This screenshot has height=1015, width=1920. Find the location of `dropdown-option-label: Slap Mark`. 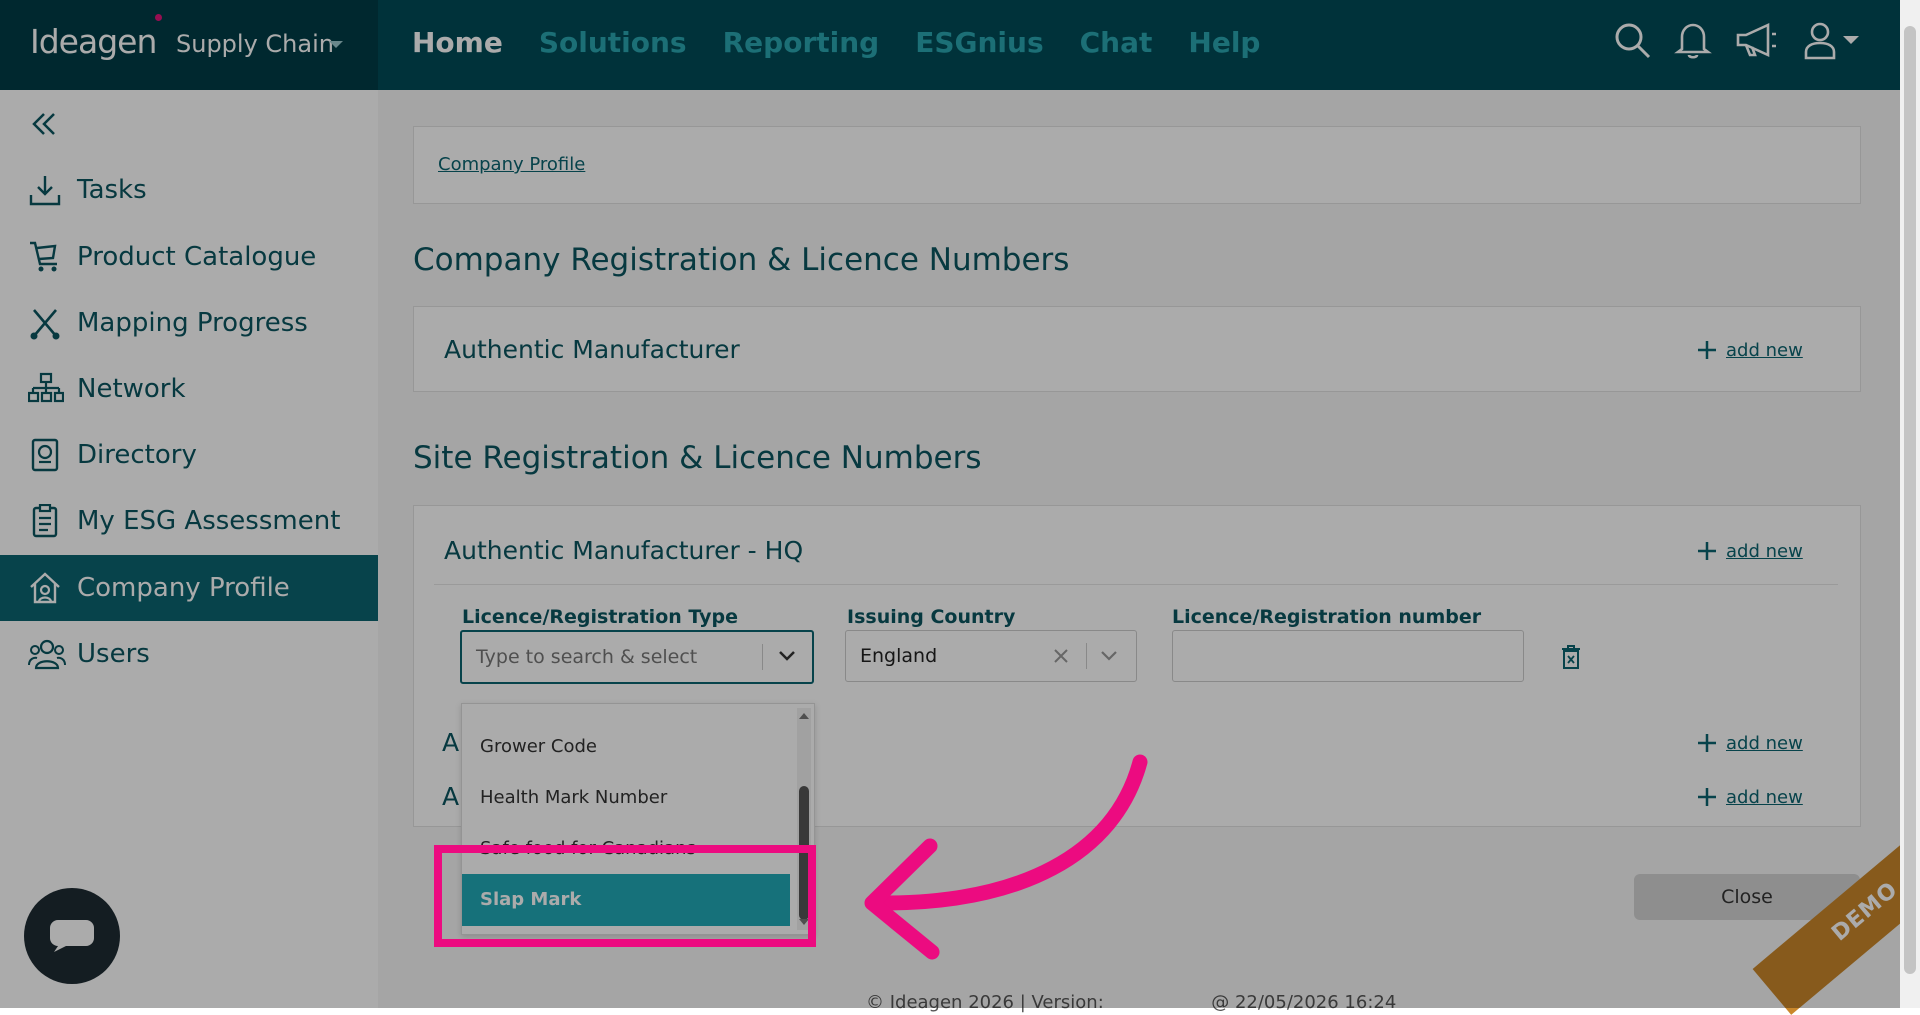

dropdown-option-label: Slap Mark is located at coordinates (531, 899).